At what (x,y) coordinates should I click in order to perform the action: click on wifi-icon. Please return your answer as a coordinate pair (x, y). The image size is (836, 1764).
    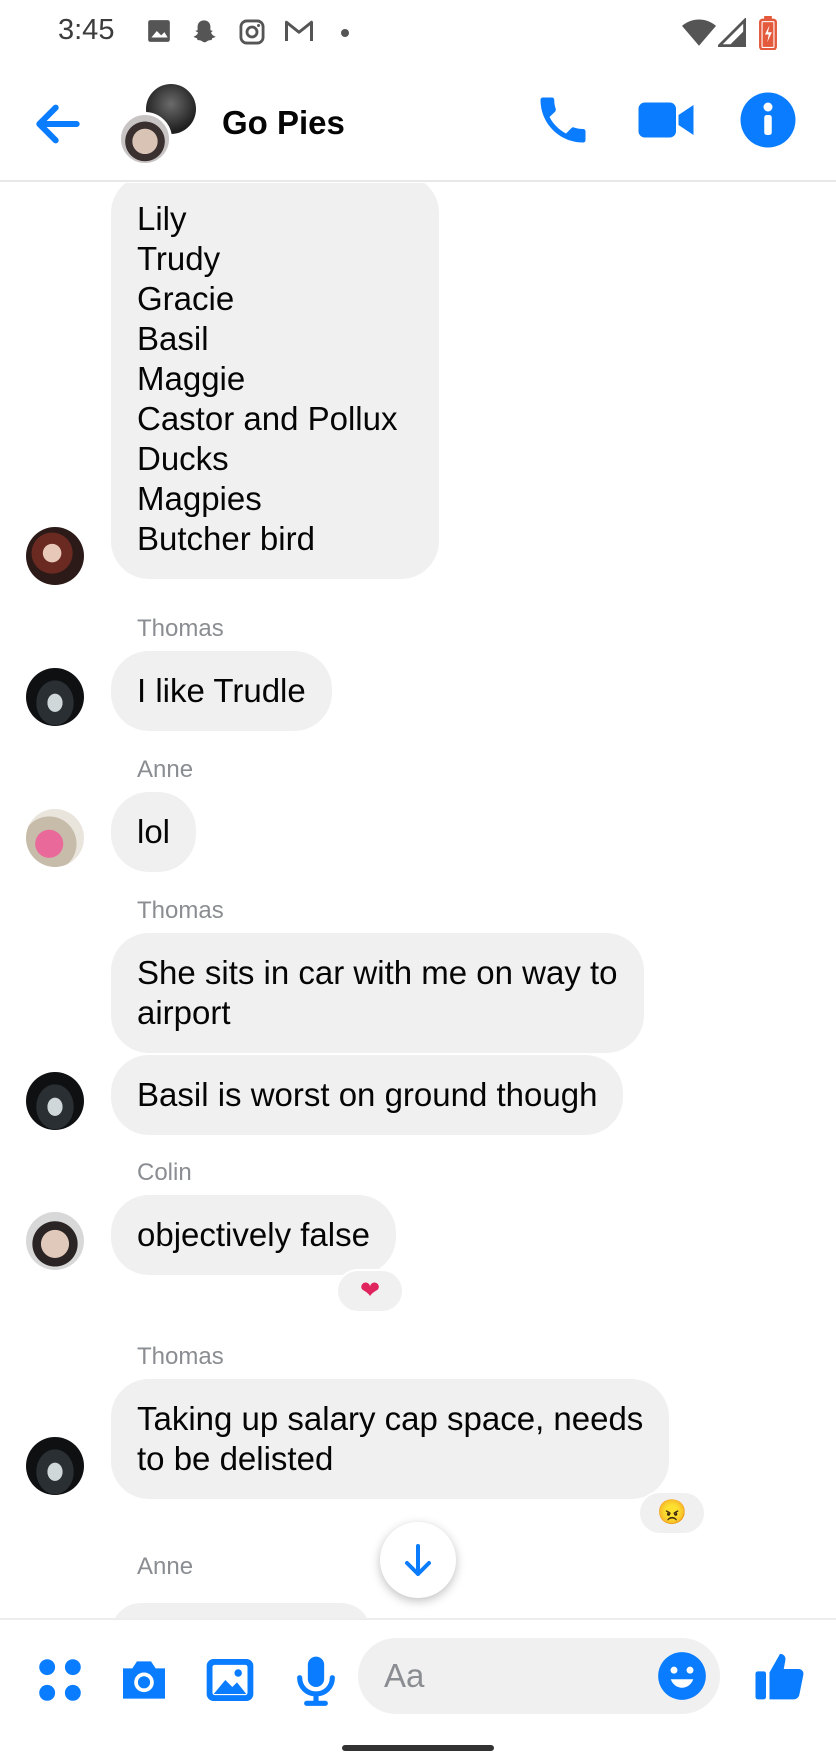
    Looking at the image, I should click on (699, 32).